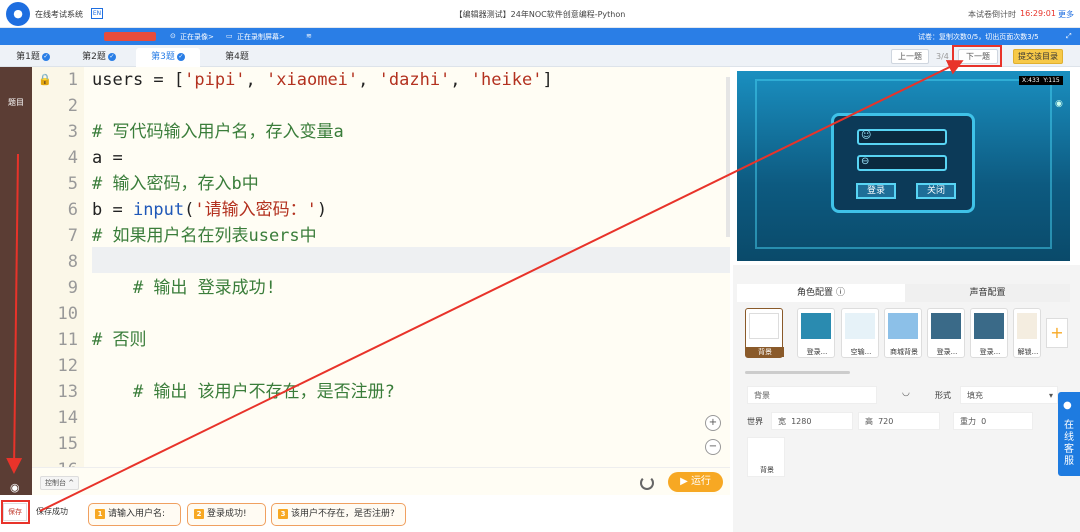 The height and width of the screenshot is (532, 1080). What do you see at coordinates (1057, 333) in the screenshot?
I see `add-sprite-button: +` at bounding box center [1057, 333].